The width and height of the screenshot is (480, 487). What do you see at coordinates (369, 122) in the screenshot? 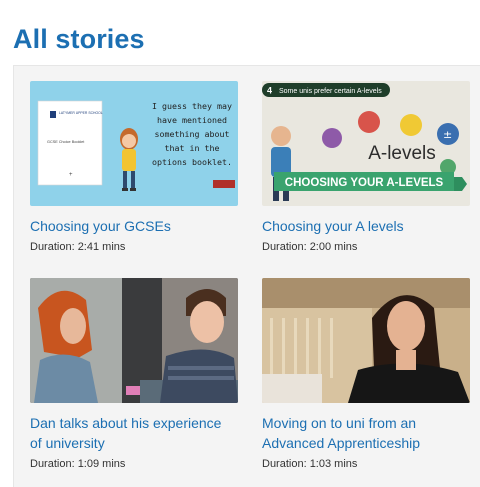
I see `subject-icon-science` at bounding box center [369, 122].